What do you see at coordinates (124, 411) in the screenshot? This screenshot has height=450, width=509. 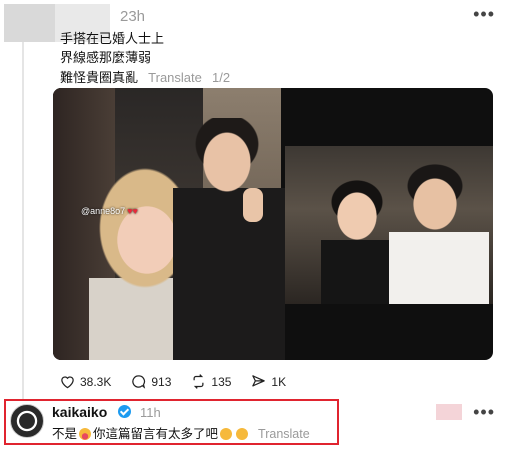 I see `verified-badge-icon` at bounding box center [124, 411].